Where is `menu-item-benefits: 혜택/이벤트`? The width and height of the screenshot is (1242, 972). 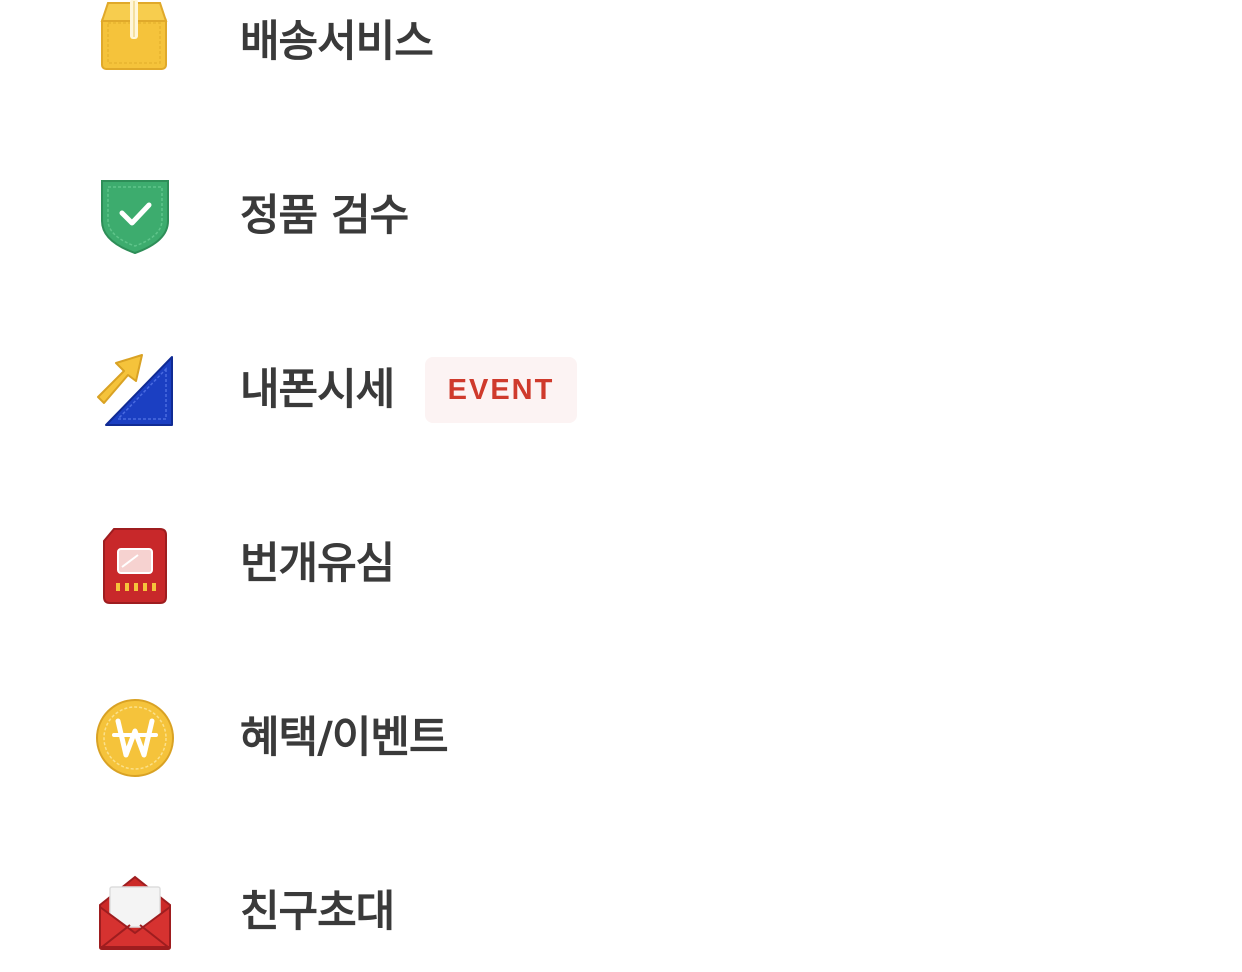
menu-item-benefits: 혜택/이벤트 is located at coordinates (621, 738).